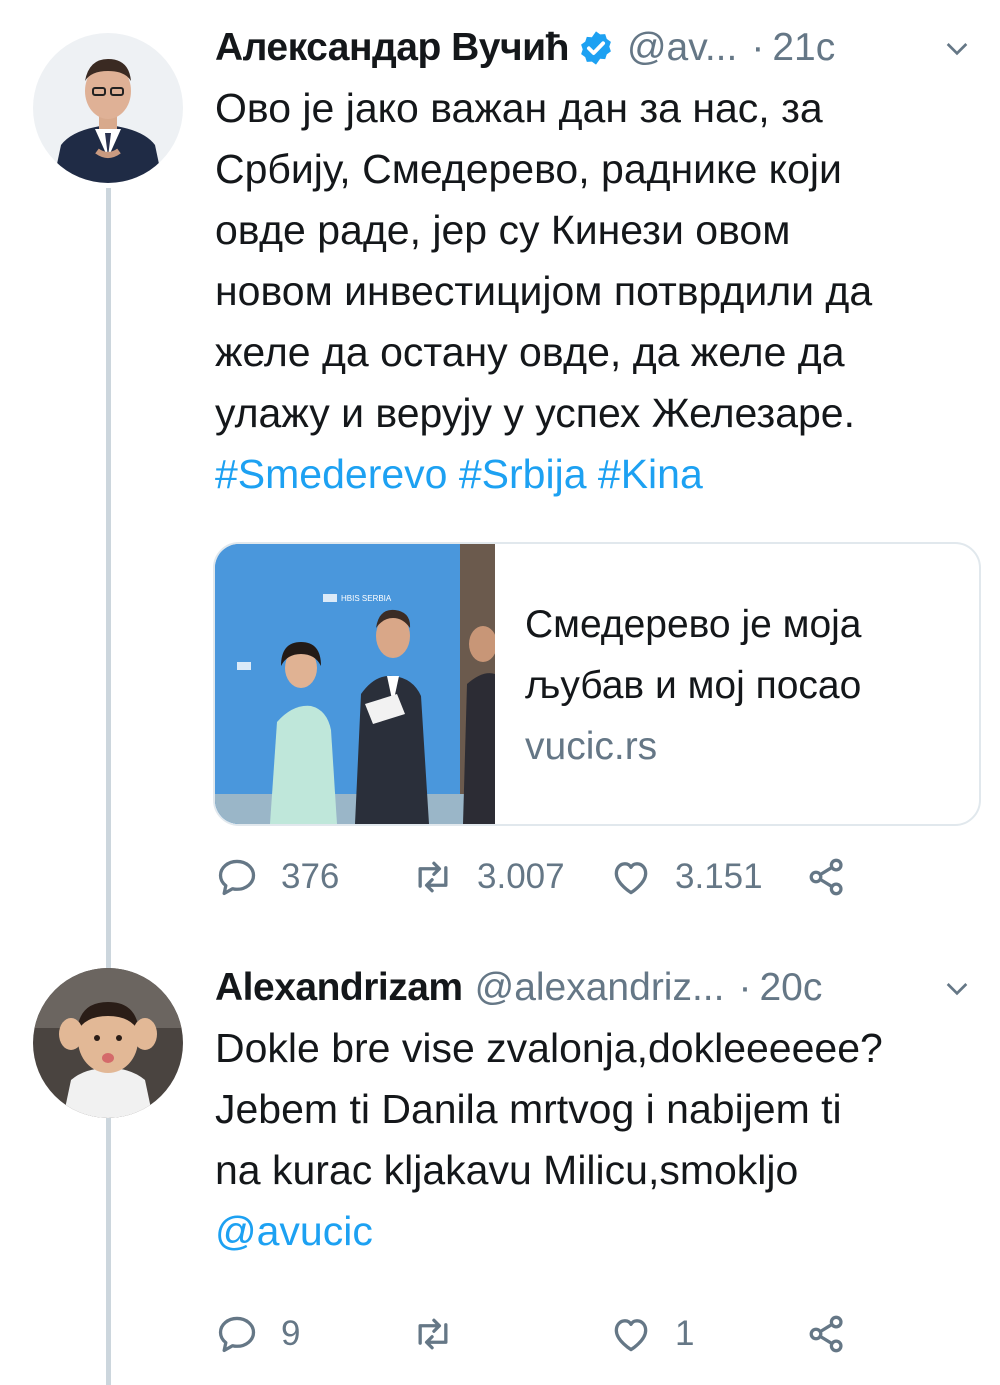 This screenshot has height=1385, width=1000. What do you see at coordinates (503, 230) in the screenshot?
I see `tweet-text-line: овде раде, јер су Кинези овом` at bounding box center [503, 230].